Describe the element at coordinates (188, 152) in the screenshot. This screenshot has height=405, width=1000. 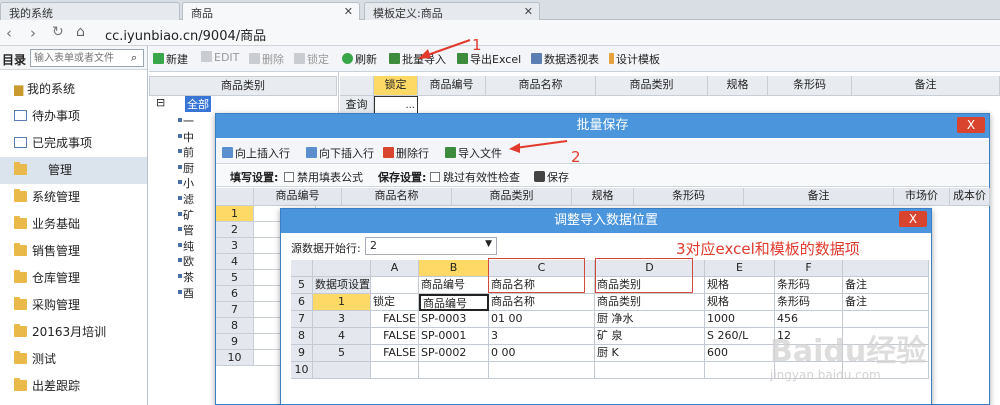
I see `tree-node: 前` at that location.